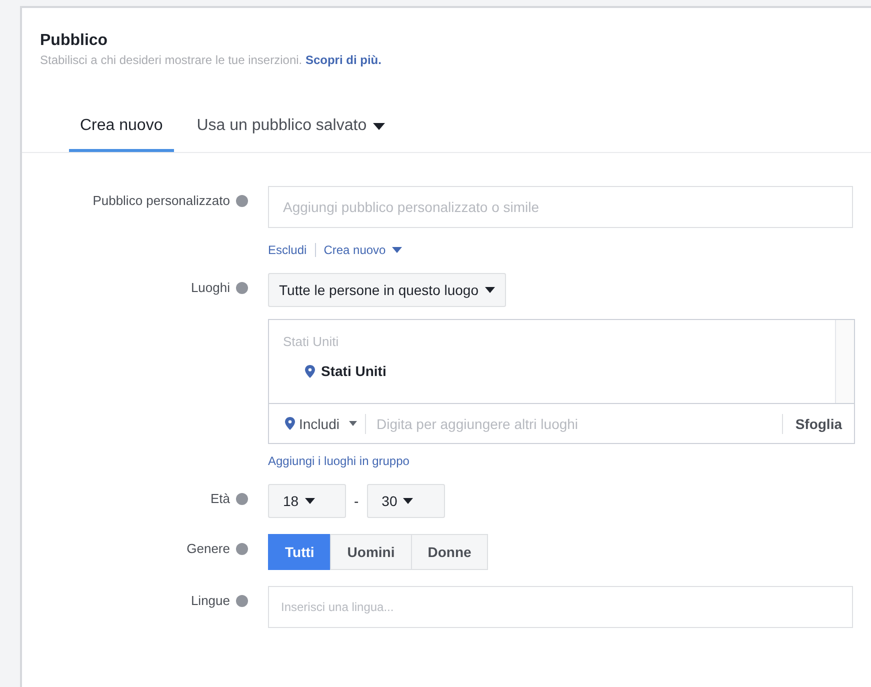  Describe the element at coordinates (121, 134) in the screenshot. I see `tab: Crea nuovo` at that location.